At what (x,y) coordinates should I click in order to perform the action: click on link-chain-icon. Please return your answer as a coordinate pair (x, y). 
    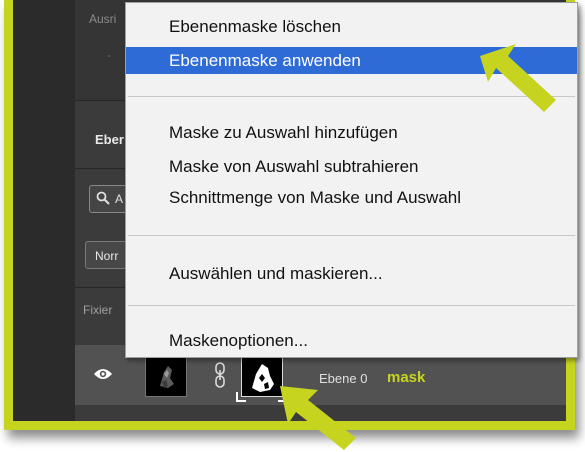
    Looking at the image, I should click on (220, 377).